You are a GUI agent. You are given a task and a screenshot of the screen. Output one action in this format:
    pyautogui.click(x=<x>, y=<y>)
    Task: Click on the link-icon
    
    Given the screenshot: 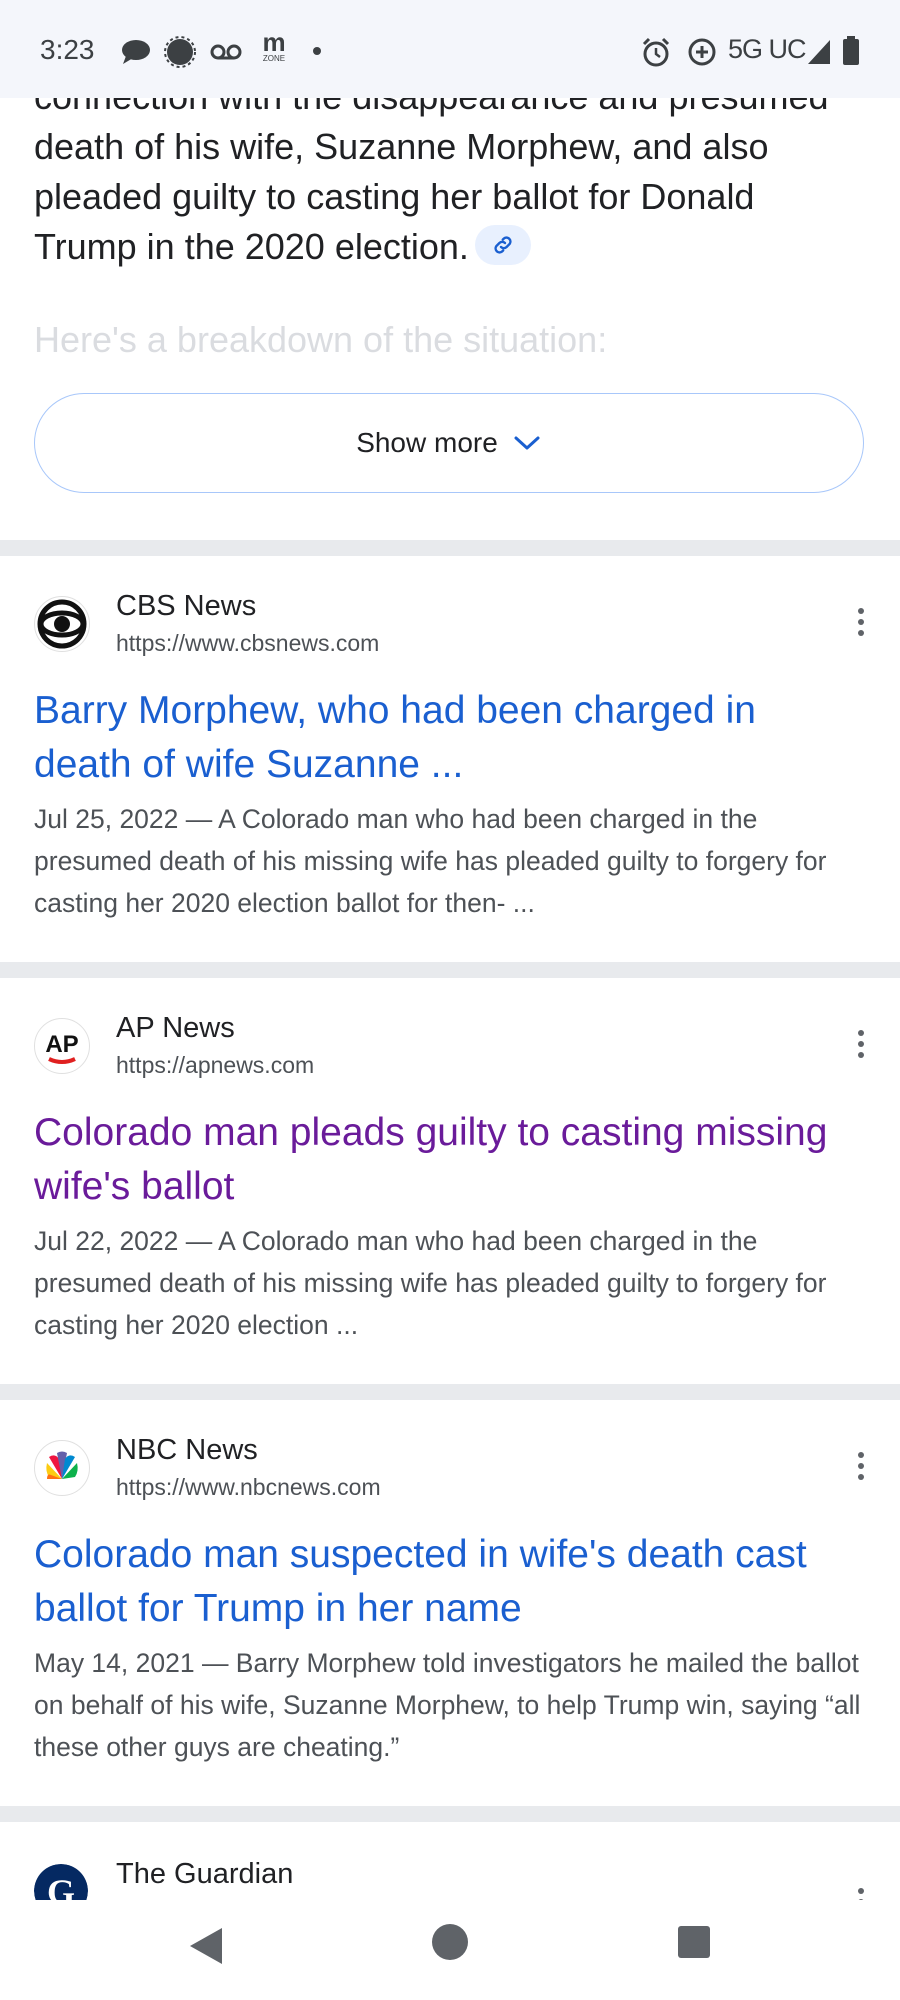 What is the action you would take?
    pyautogui.click(x=503, y=245)
    